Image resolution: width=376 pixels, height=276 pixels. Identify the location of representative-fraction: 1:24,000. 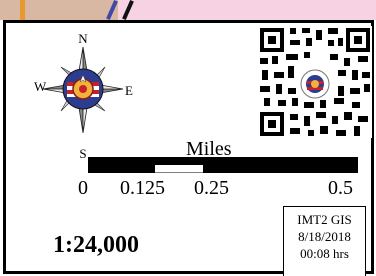
(96, 245).